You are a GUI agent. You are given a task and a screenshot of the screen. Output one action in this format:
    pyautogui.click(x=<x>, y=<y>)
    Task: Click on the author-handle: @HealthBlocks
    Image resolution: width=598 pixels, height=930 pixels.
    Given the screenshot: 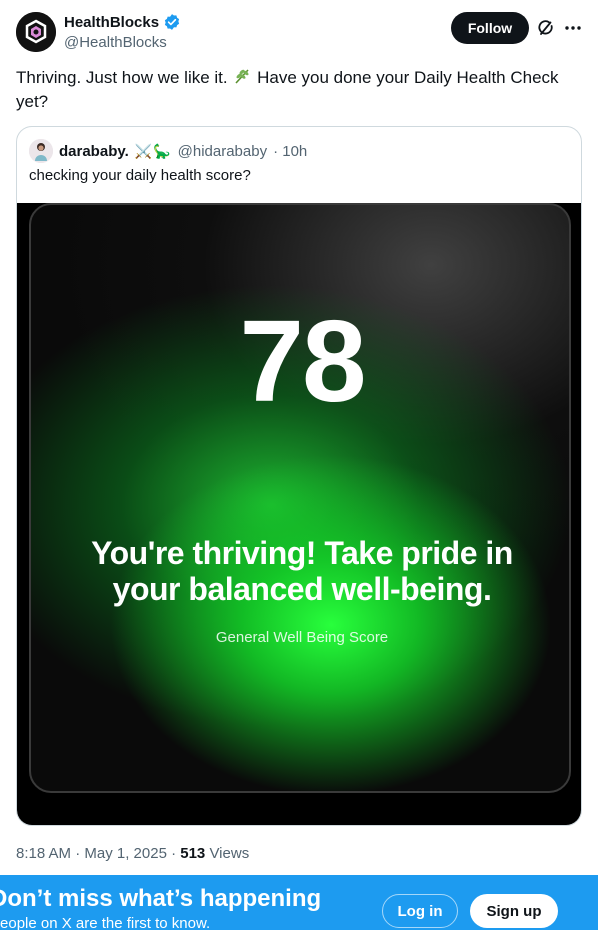 What is the action you would take?
    pyautogui.click(x=122, y=42)
    